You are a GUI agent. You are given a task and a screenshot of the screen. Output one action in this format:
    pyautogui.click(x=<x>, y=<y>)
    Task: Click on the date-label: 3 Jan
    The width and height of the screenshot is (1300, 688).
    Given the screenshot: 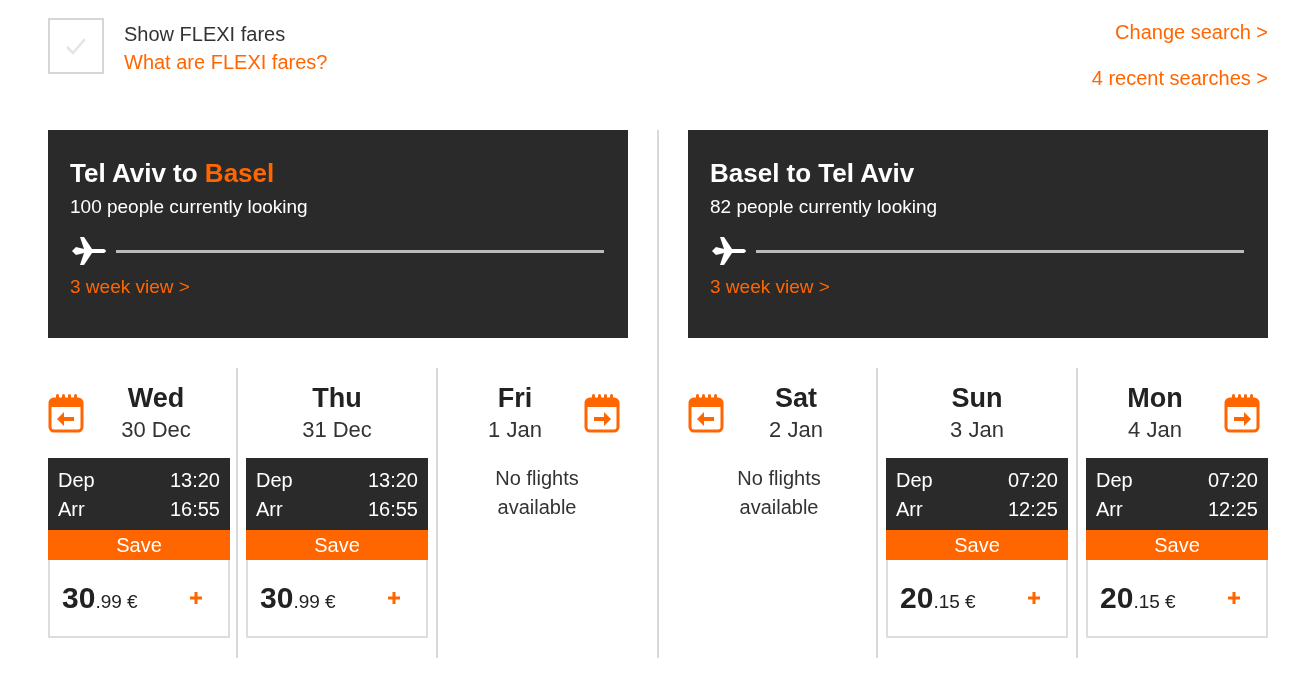 What is the action you would take?
    pyautogui.click(x=977, y=430)
    